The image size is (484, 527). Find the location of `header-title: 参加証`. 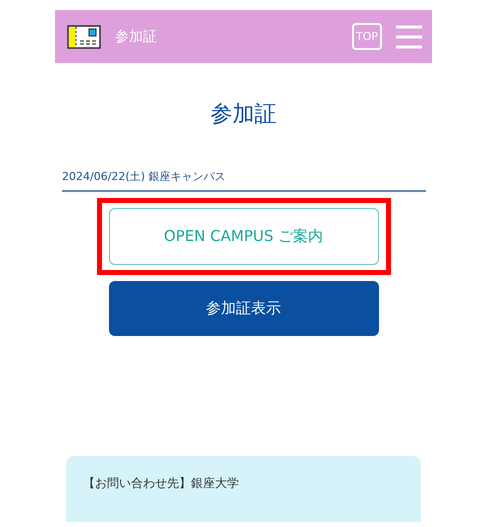

header-title: 参加証 is located at coordinates (136, 37).